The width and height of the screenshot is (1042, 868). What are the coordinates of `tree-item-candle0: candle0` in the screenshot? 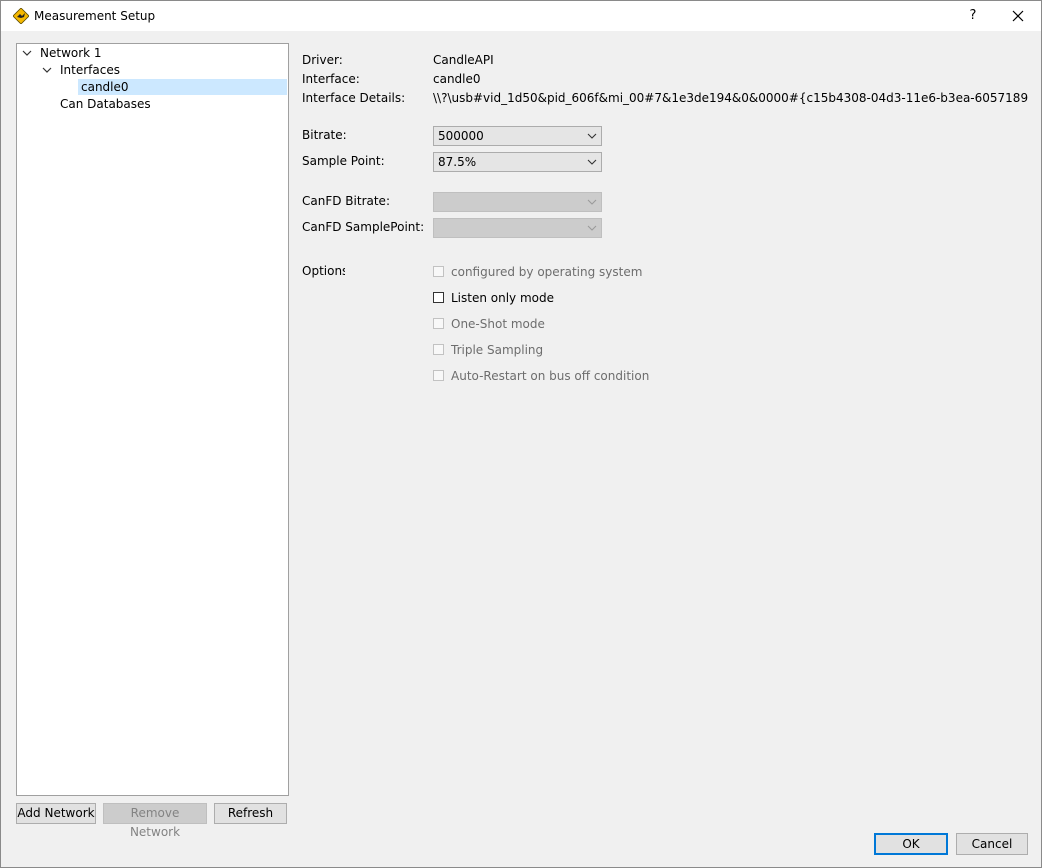 It's located at (182, 87).